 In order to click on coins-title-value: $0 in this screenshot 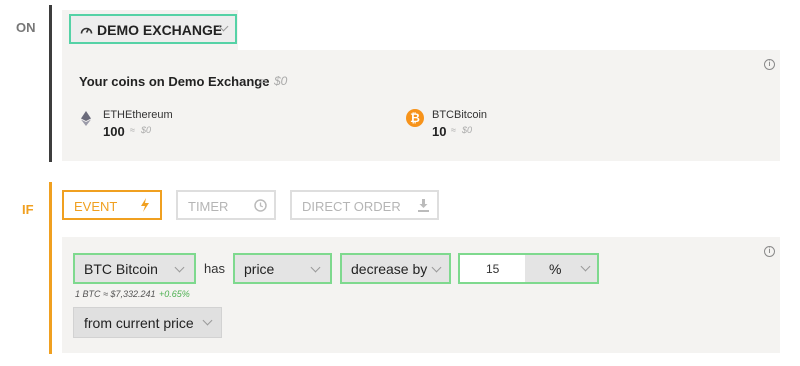, I will do `click(281, 81)`.